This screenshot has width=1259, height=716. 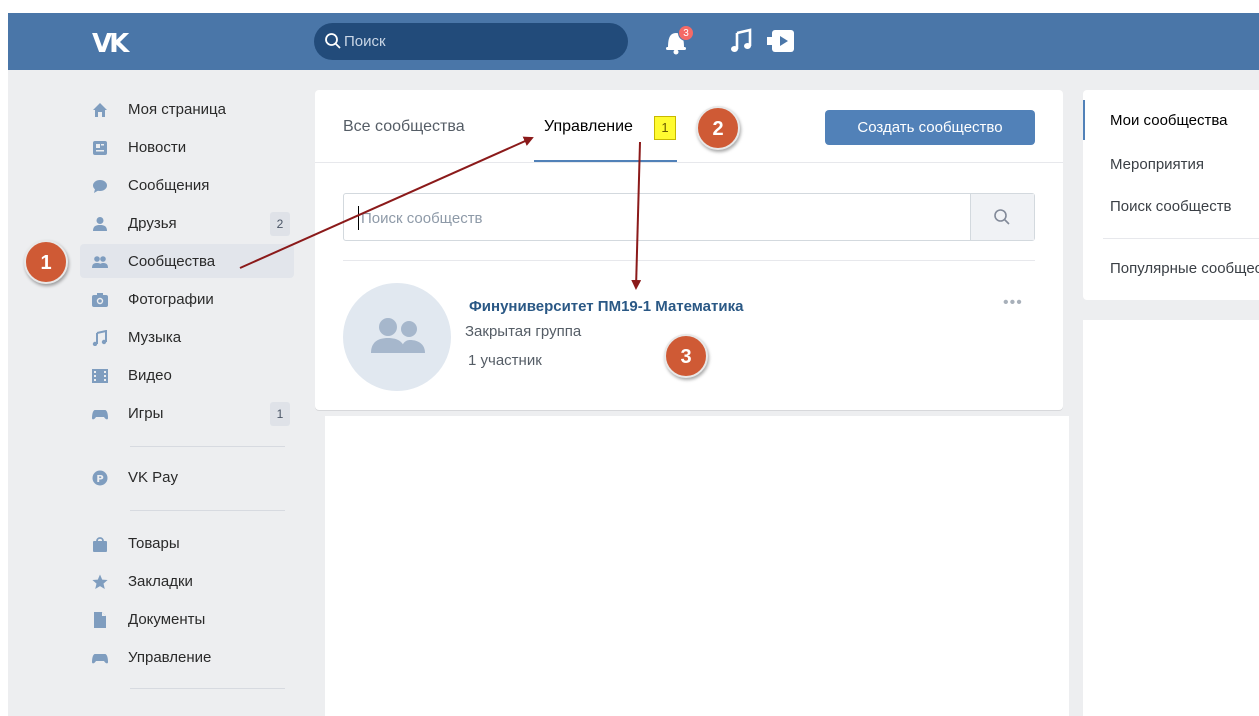 I want to click on group-name-link: Финуниверситет ПМ19-1 Математика, so click(x=606, y=306).